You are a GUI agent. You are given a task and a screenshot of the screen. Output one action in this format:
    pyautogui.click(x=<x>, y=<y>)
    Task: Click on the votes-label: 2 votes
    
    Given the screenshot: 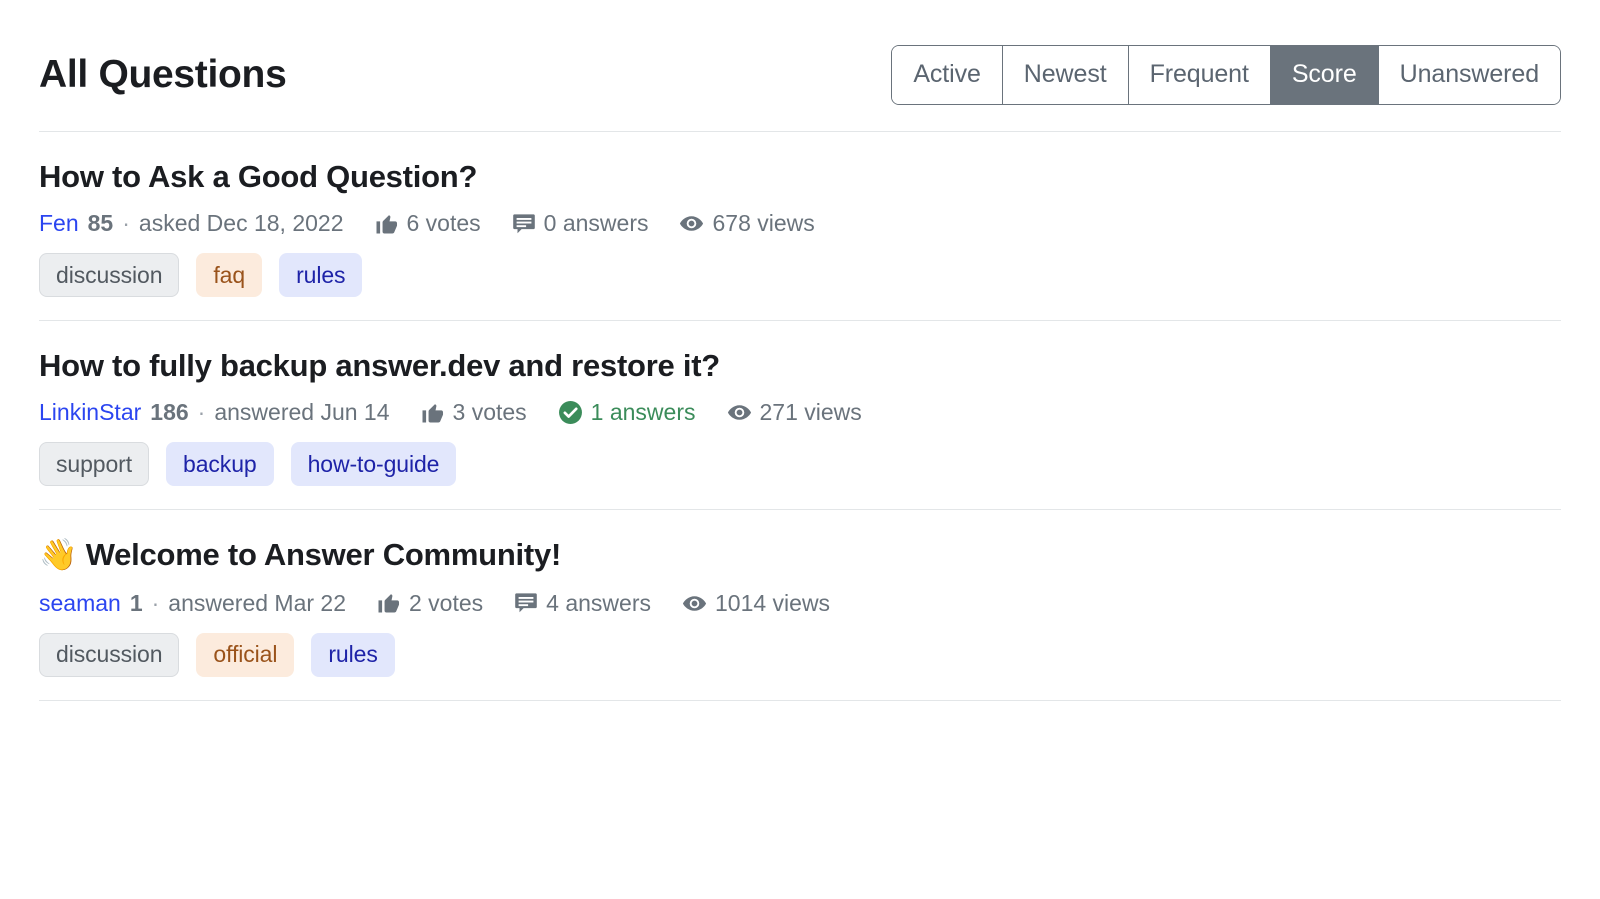 What is the action you would take?
    pyautogui.click(x=446, y=602)
    